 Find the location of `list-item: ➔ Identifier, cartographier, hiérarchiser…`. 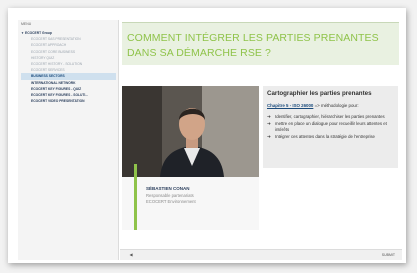

list-item: ➔ Identifier, cartographier, hiérarchiser… is located at coordinates (331, 117).